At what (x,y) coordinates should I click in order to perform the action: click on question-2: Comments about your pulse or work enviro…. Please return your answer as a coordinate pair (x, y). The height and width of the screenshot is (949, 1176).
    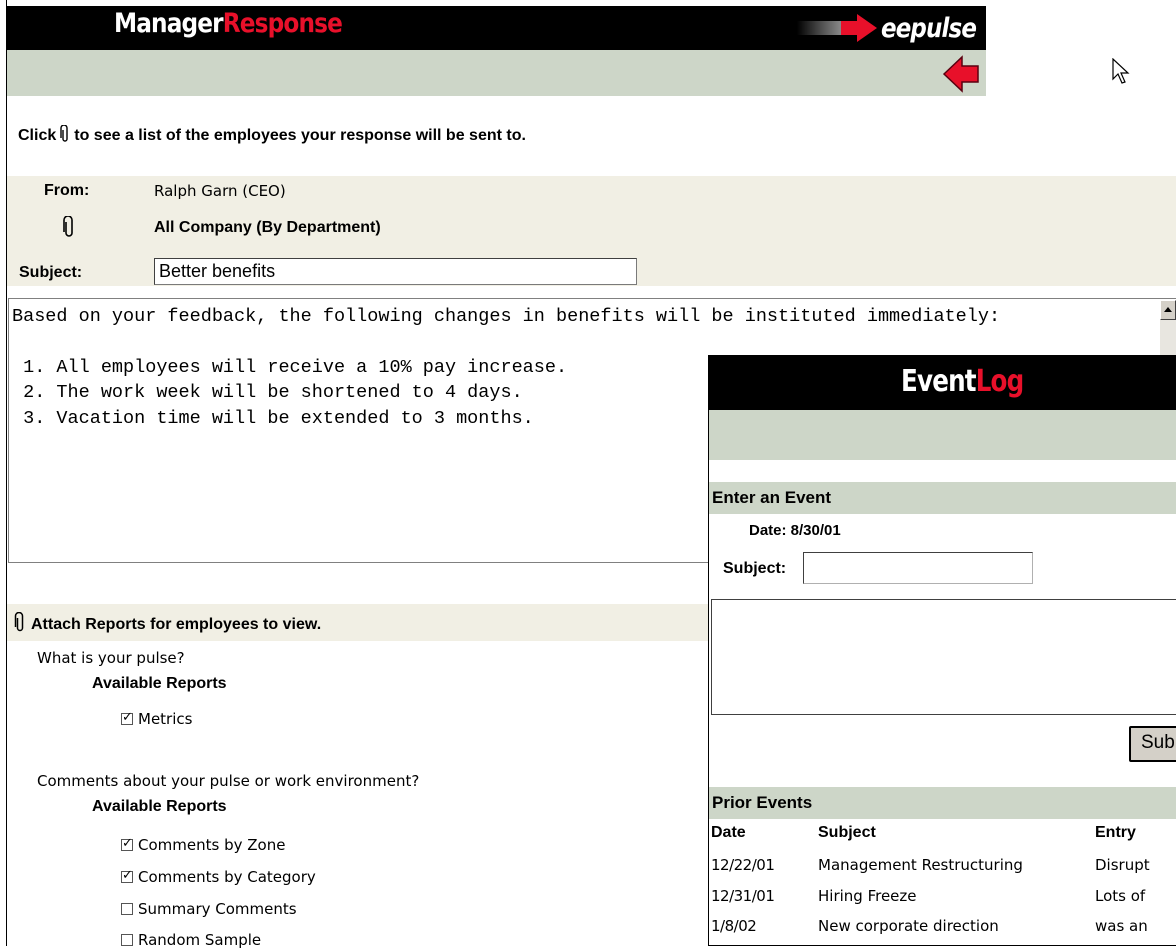
    Looking at the image, I should click on (228, 781).